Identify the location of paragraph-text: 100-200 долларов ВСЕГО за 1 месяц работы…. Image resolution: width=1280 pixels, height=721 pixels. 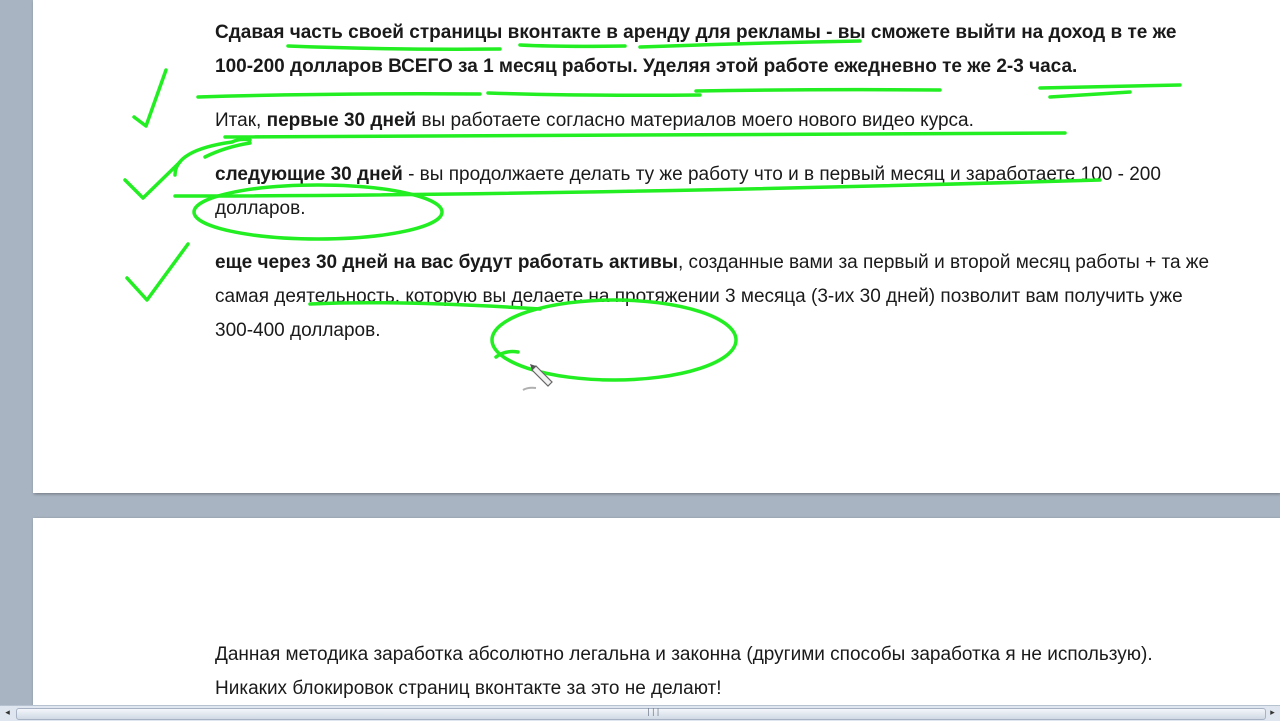
(646, 66).